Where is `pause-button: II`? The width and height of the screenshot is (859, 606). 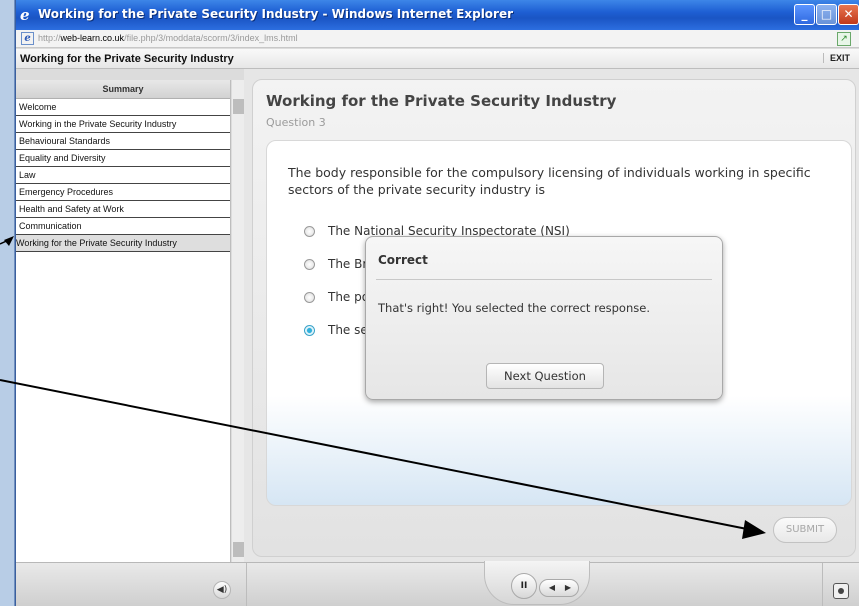
pause-button: II is located at coordinates (524, 586).